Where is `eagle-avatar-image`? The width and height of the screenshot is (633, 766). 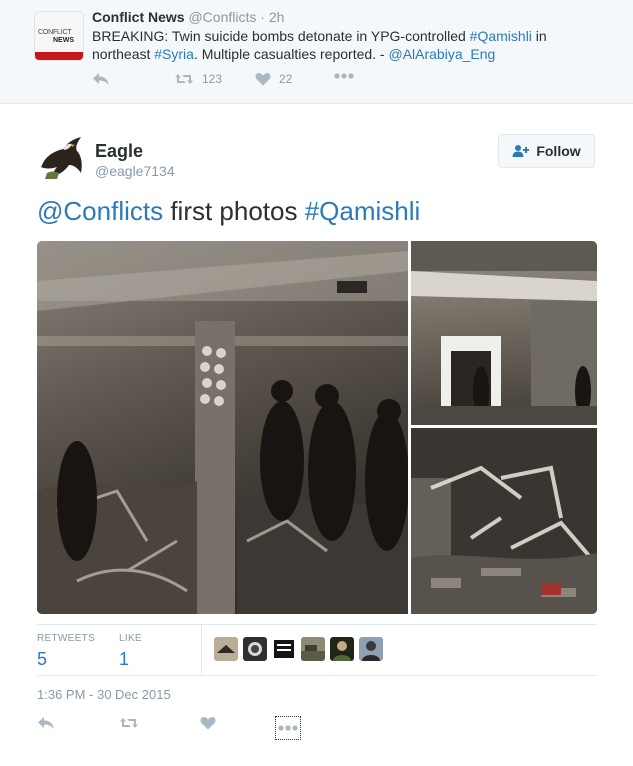 eagle-avatar-image is located at coordinates (61, 157).